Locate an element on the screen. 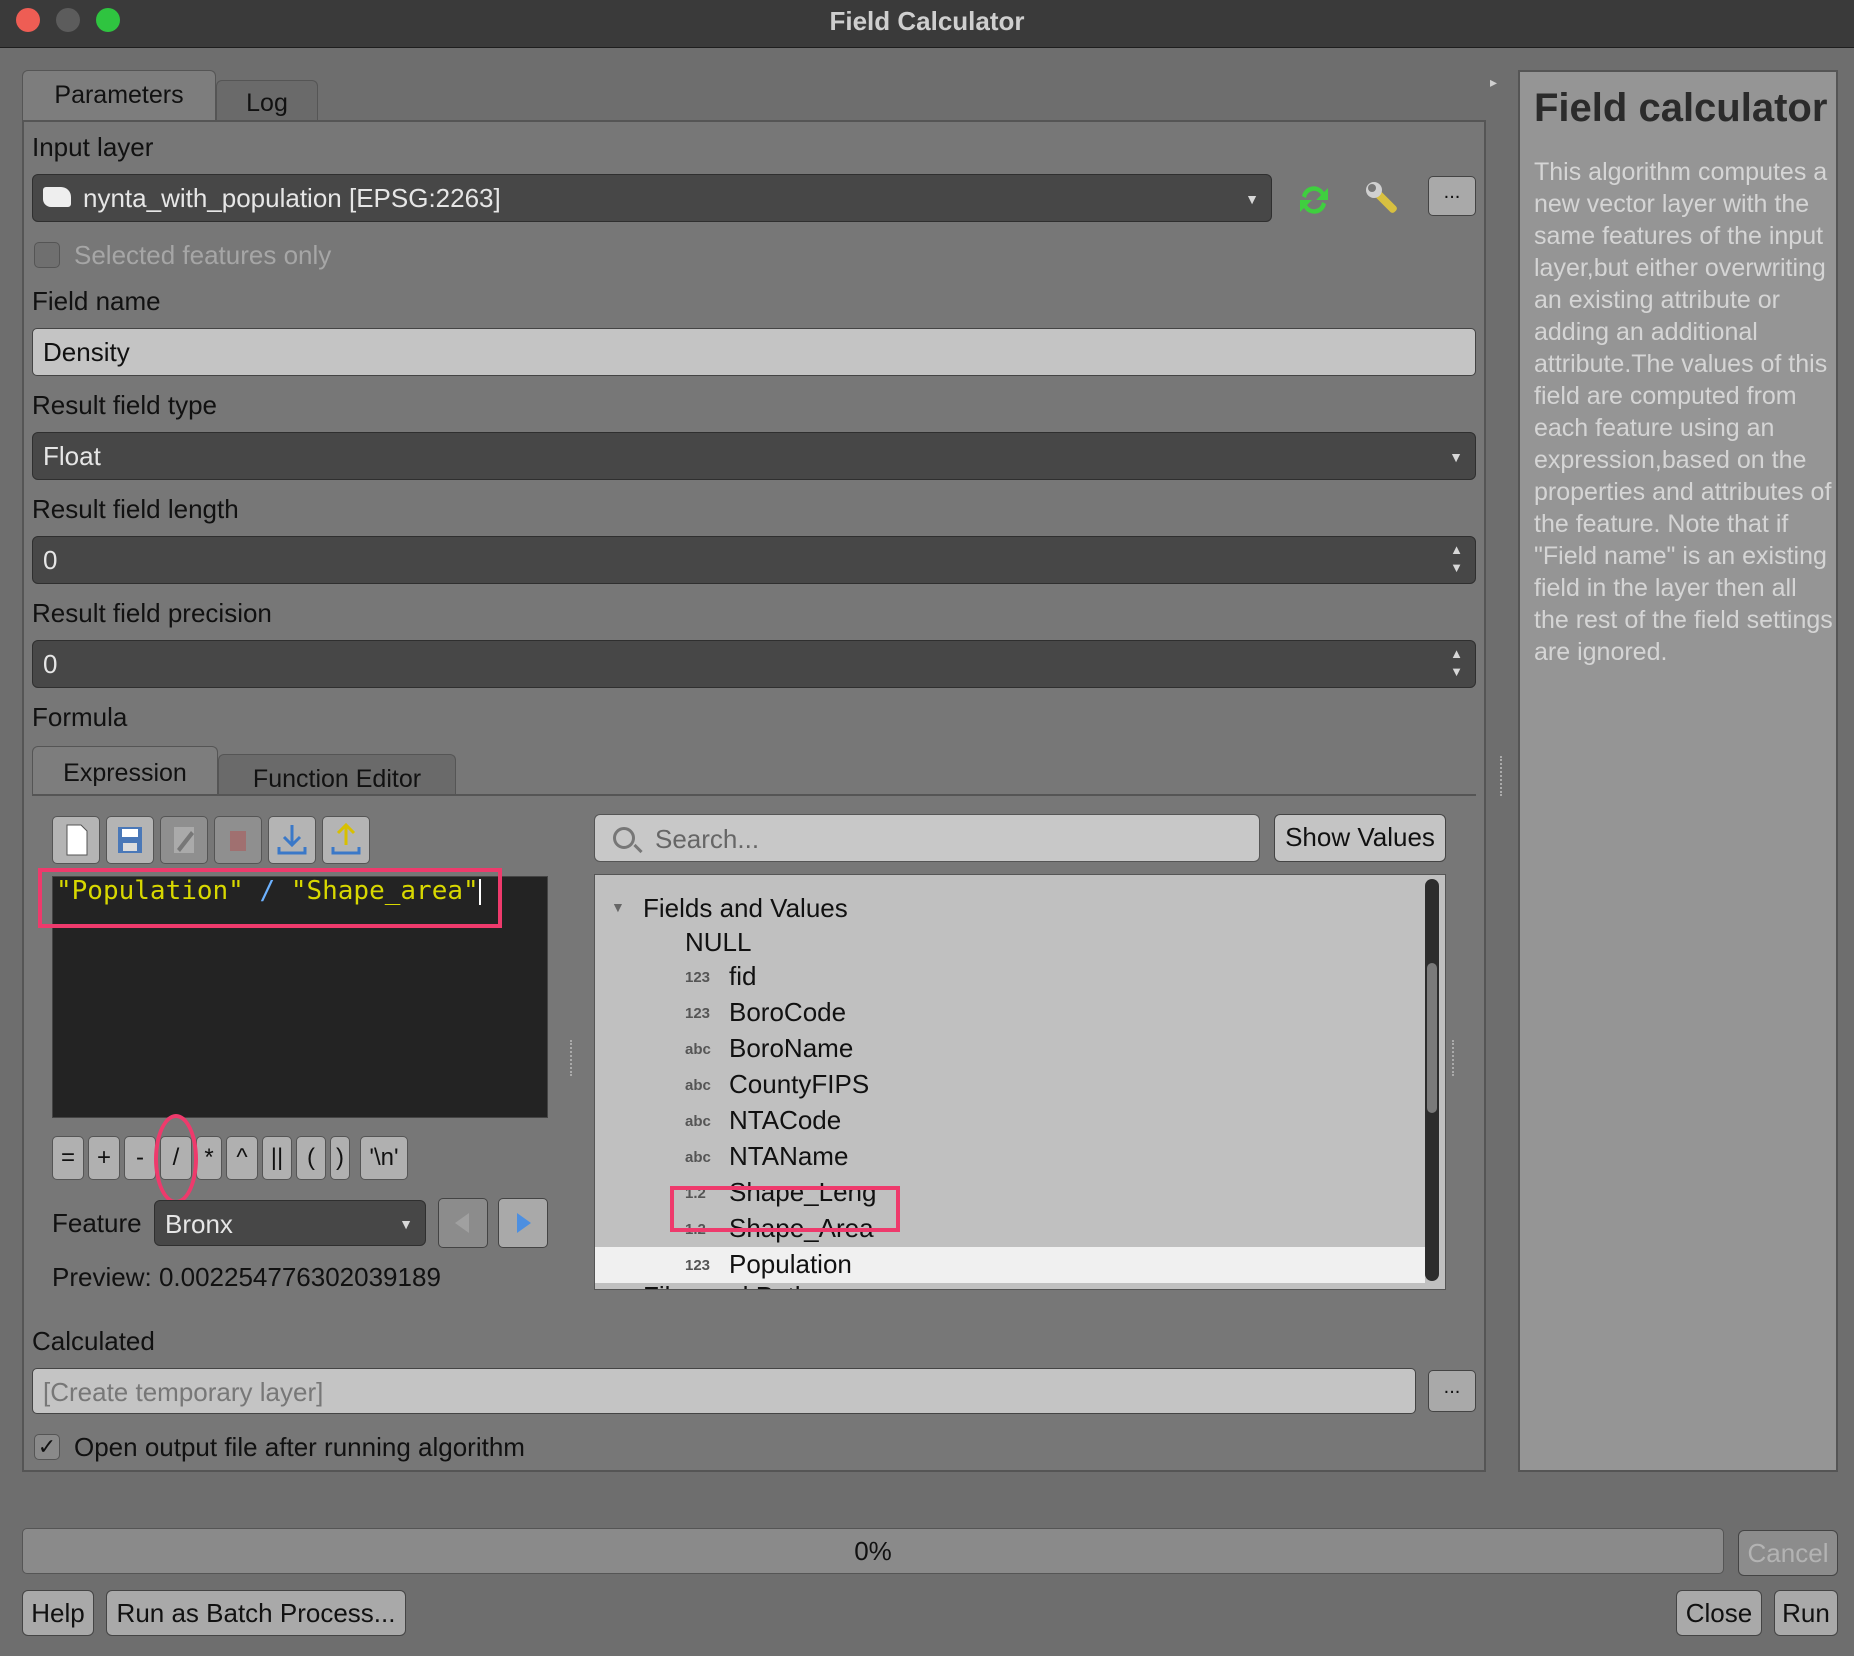 Image resolution: width=1854 pixels, height=1656 pixels. tree-item-field: 123 fid is located at coordinates (1010, 977).